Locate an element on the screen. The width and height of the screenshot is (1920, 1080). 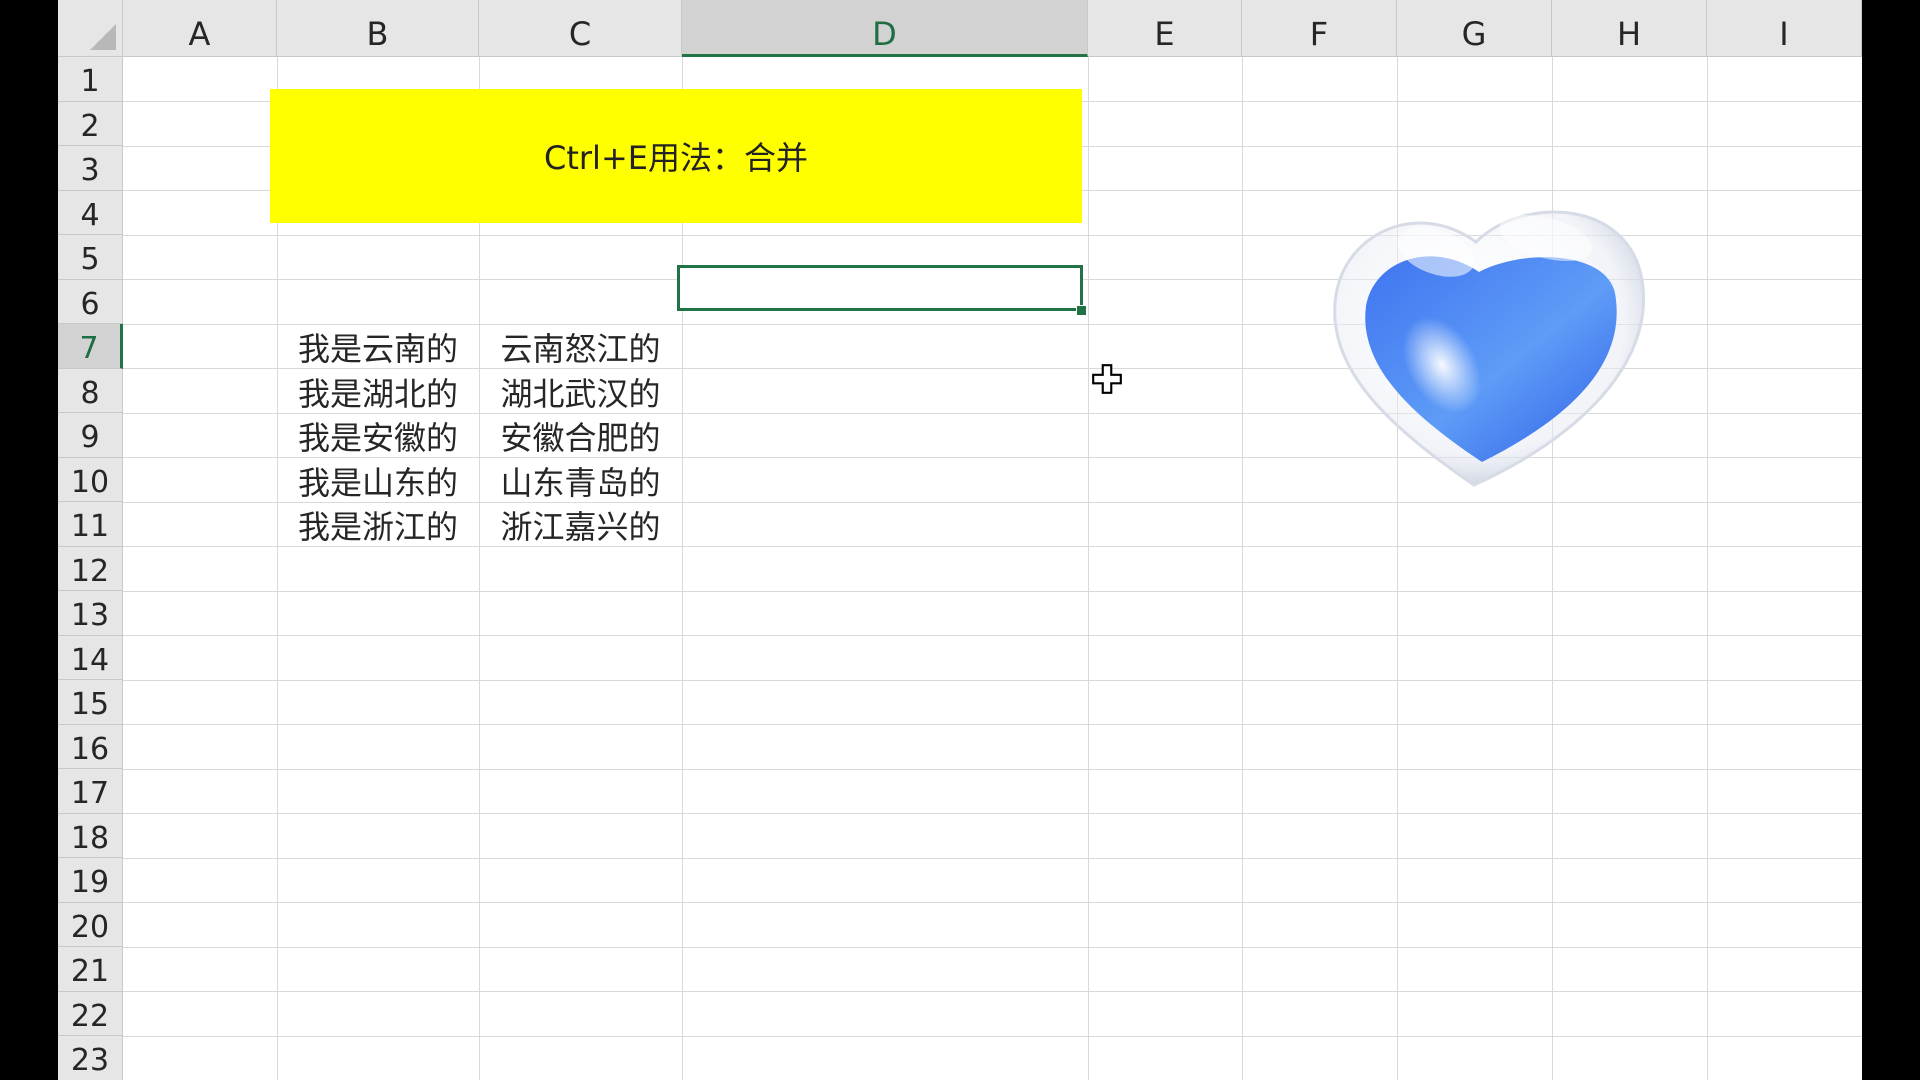
row-header-20: 20 is located at coordinates (90, 924).